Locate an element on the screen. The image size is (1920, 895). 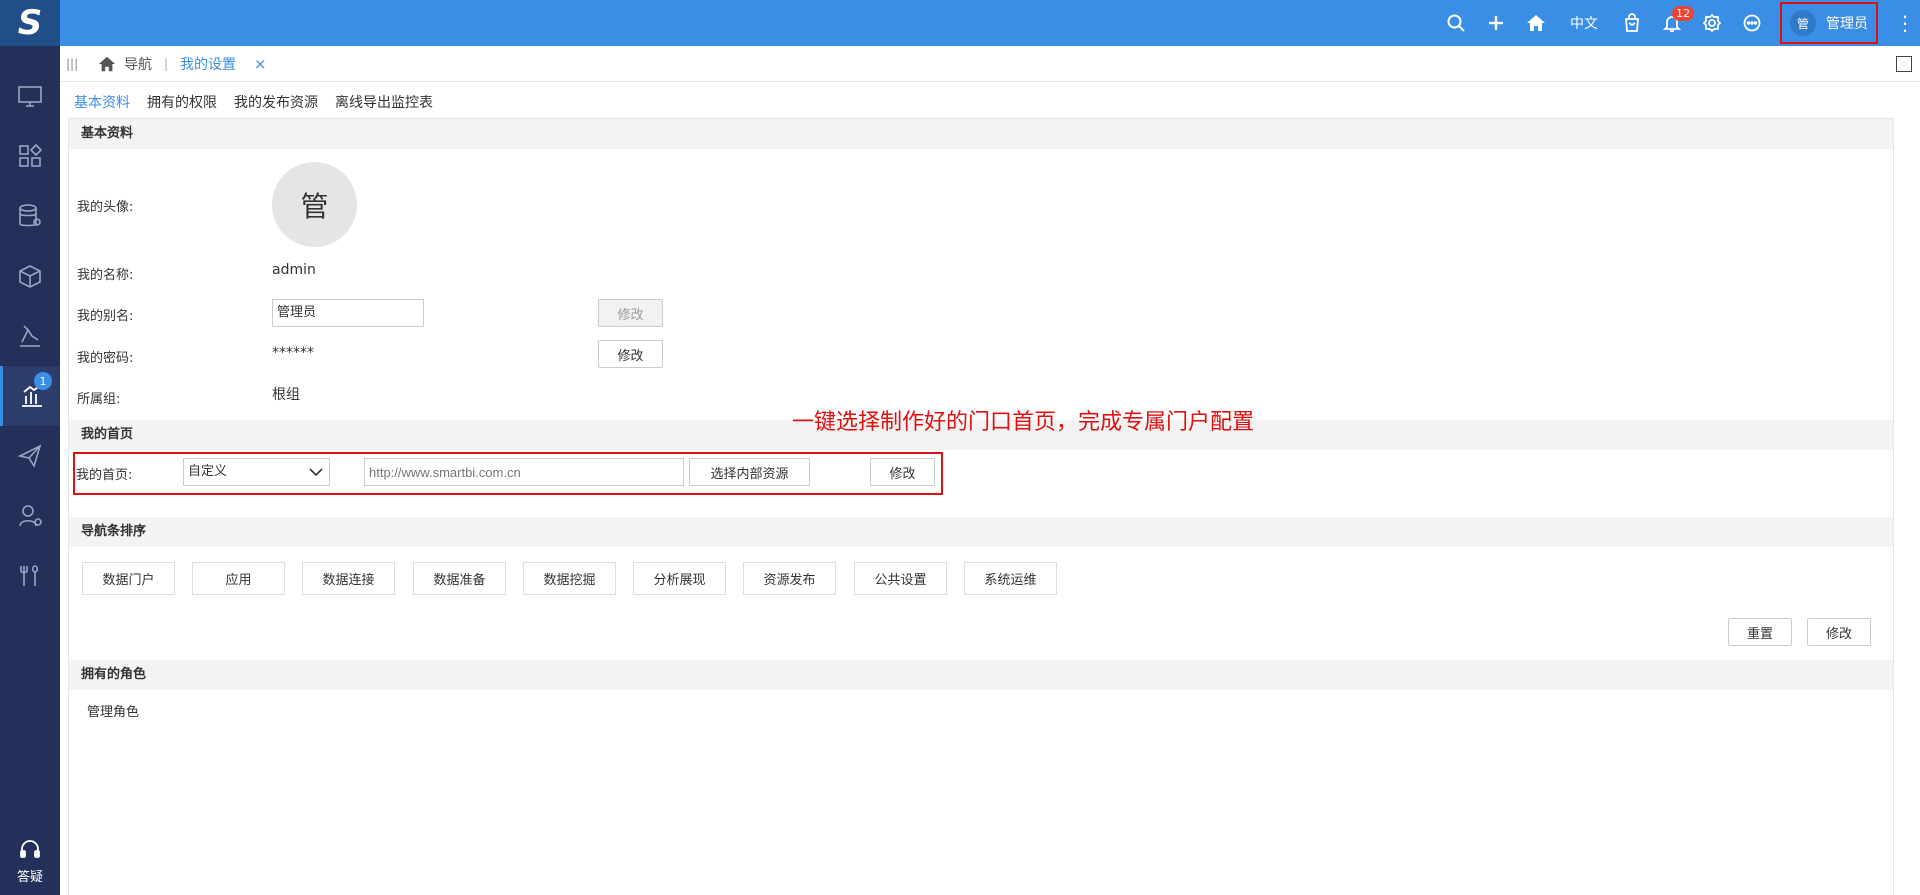
sidebar-item-apps is located at coordinates (30, 156).